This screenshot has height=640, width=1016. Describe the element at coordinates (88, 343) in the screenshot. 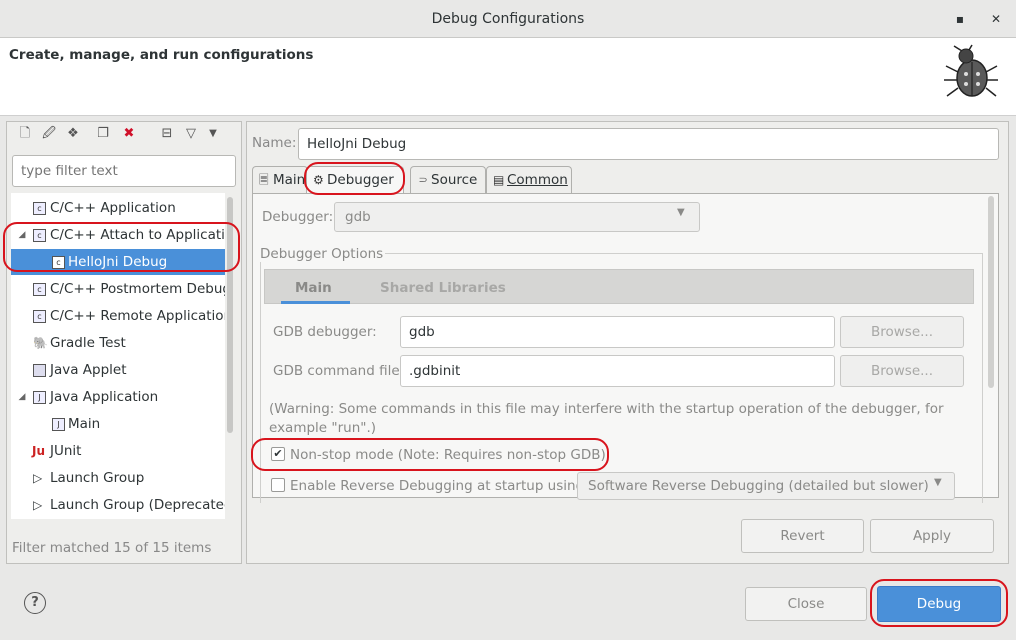

I see `tree-item-label: Gradle Test` at that location.